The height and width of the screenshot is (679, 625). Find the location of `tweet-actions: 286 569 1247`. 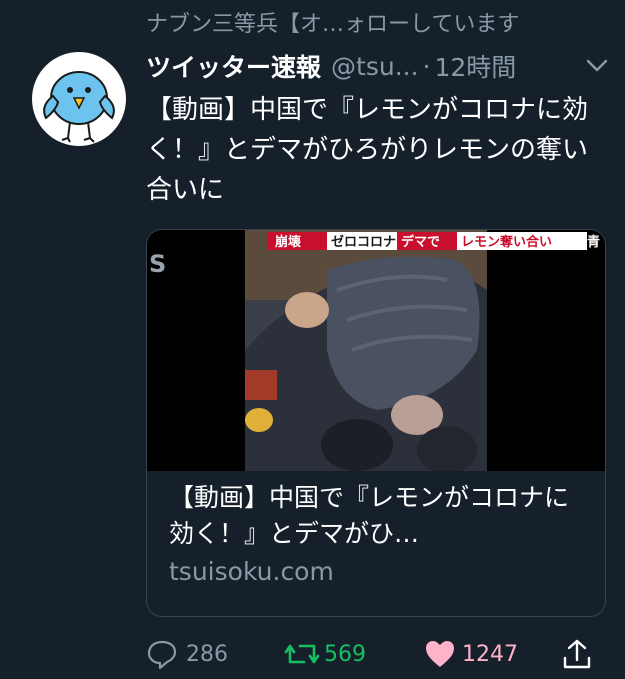

tweet-actions: 286 569 1247 is located at coordinates (376, 654).